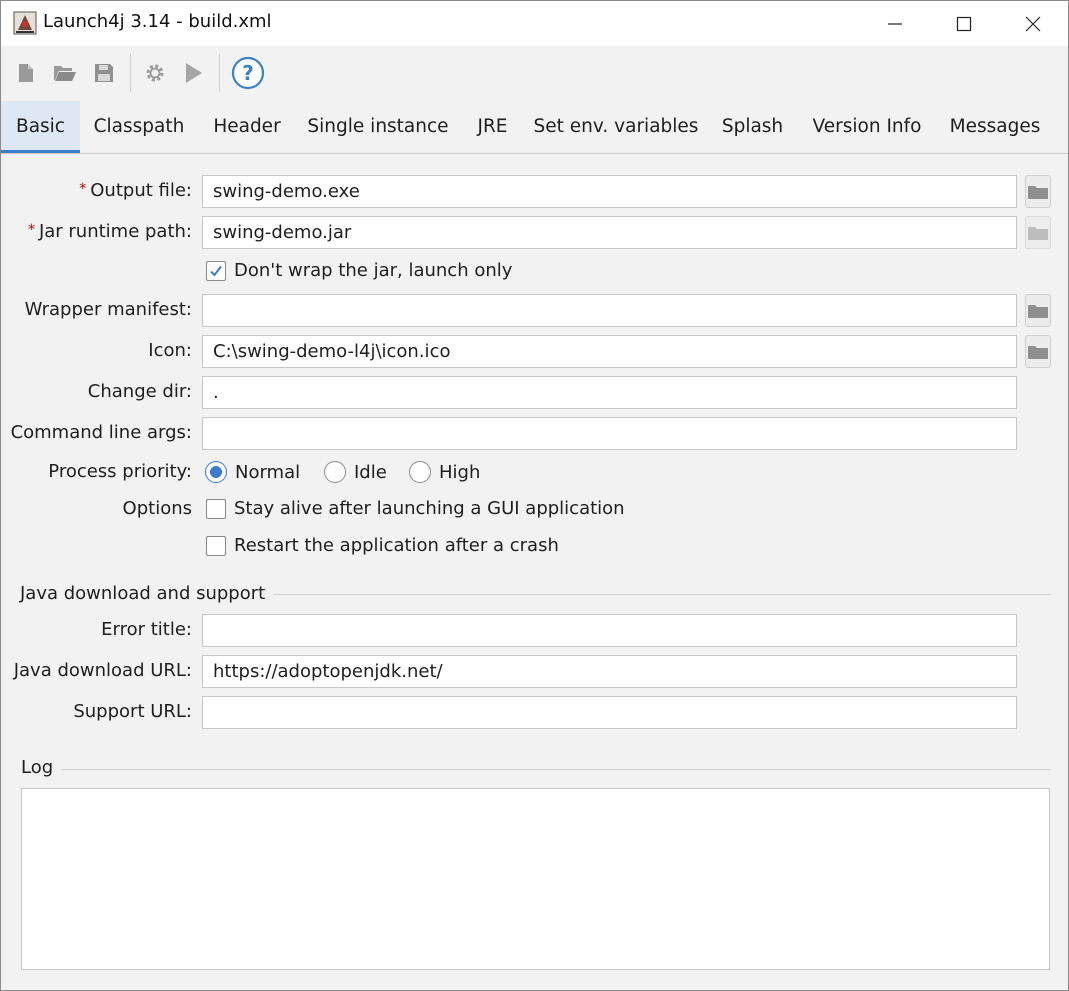  What do you see at coordinates (492, 127) in the screenshot?
I see `tab-jre: JRE` at bounding box center [492, 127].